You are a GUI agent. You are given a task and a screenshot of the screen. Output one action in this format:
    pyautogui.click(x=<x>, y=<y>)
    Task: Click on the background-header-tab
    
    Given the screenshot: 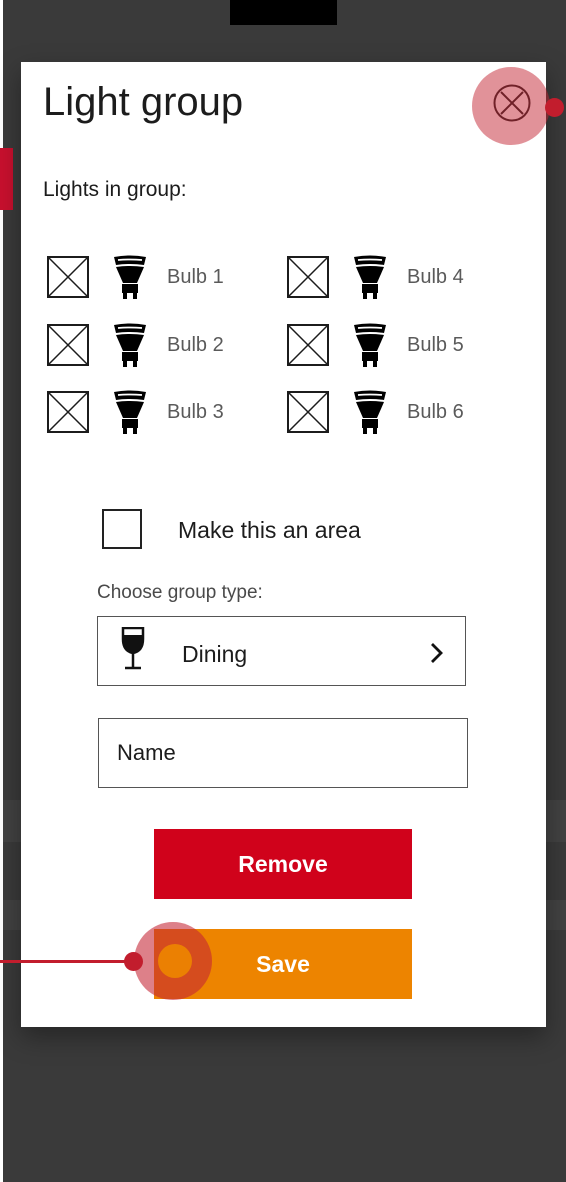 What is the action you would take?
    pyautogui.click(x=283, y=12)
    